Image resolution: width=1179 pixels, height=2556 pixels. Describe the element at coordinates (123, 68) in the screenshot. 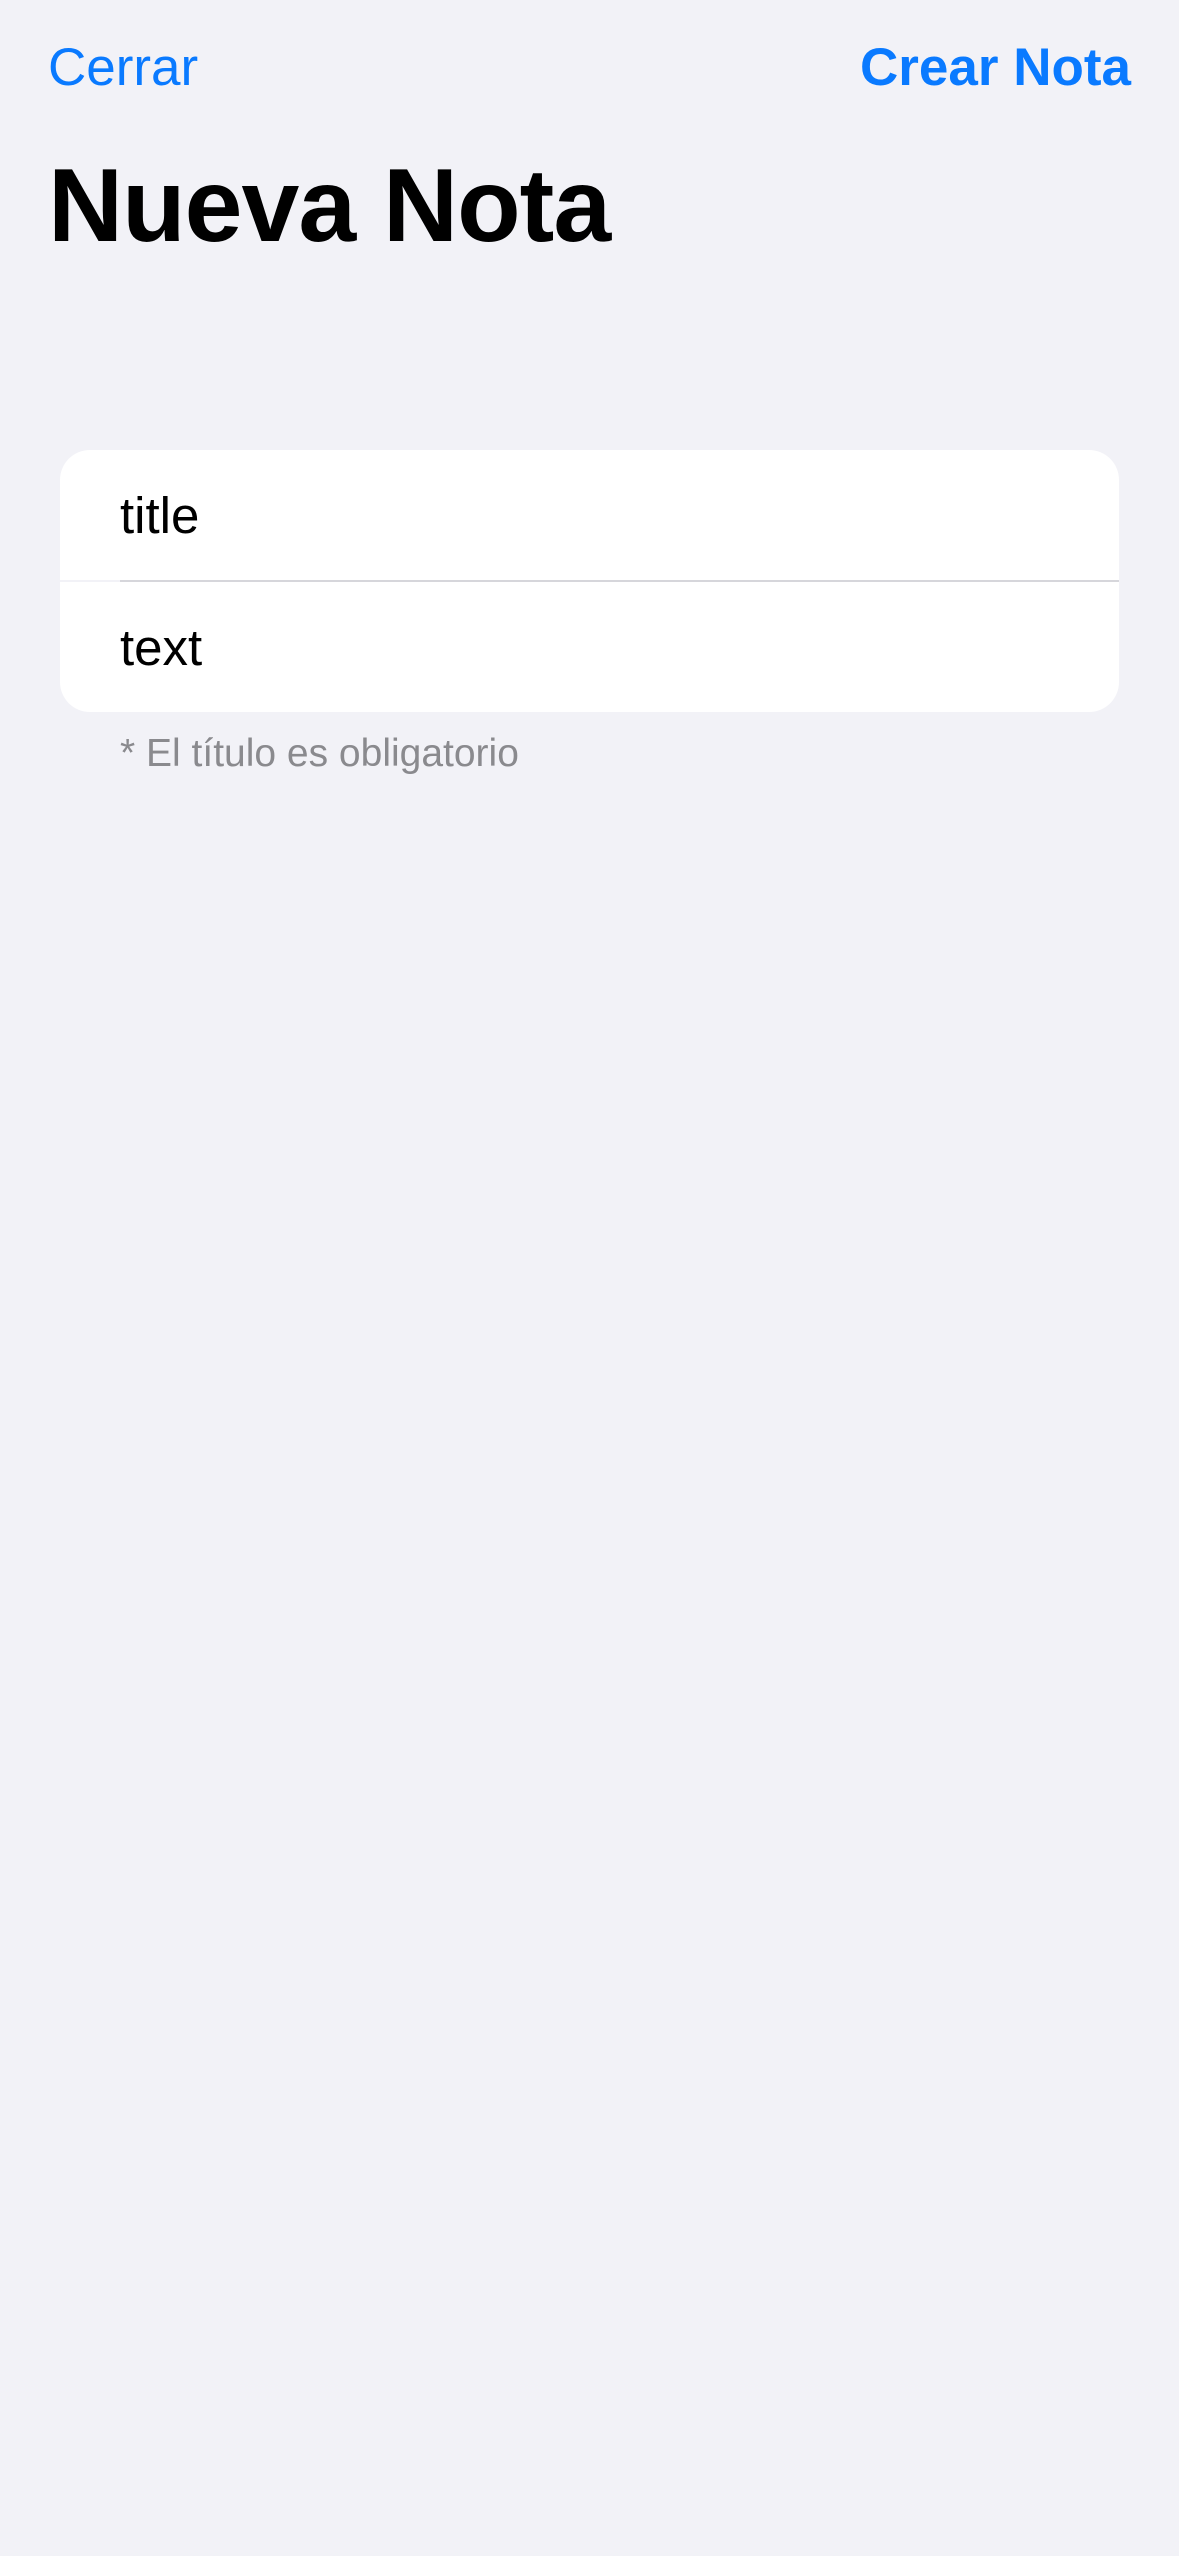

I see `close-button: Cerrar` at that location.